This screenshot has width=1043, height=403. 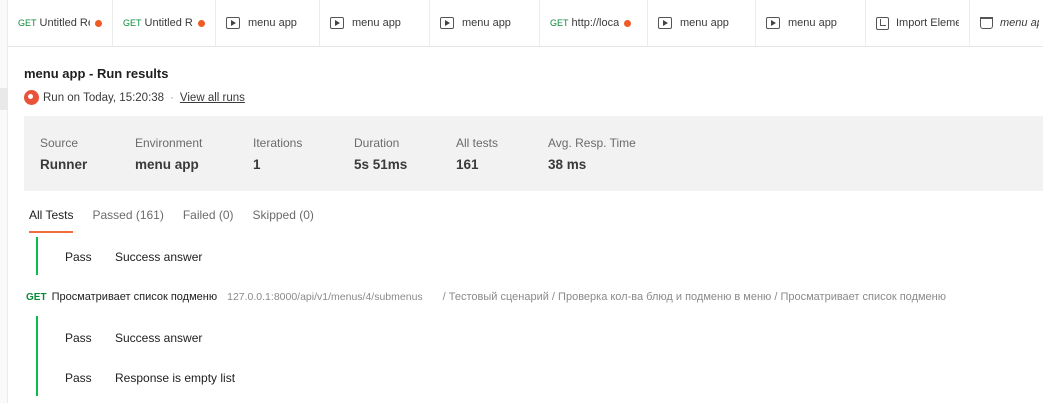 I want to click on tab-request: GET http://loca, so click(x=594, y=23).